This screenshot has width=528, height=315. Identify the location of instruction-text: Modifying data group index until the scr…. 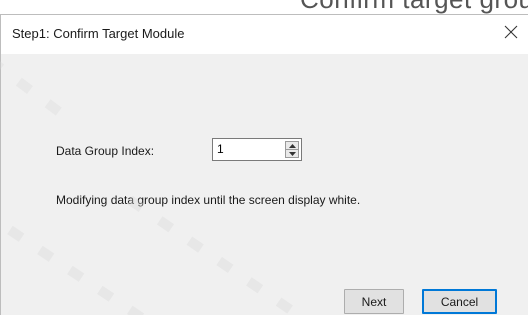
(208, 200).